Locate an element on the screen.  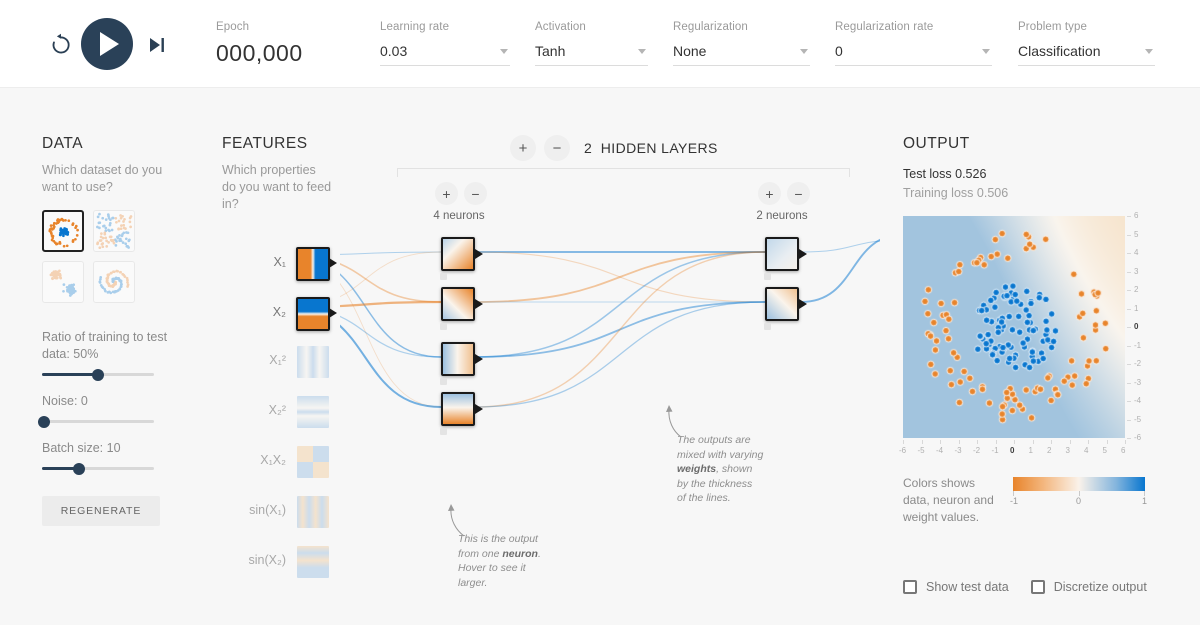
batch-slider is located at coordinates (98, 468).